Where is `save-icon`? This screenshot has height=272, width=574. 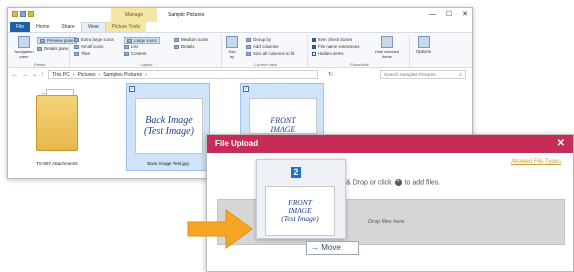
save-icon is located at coordinates (23, 14).